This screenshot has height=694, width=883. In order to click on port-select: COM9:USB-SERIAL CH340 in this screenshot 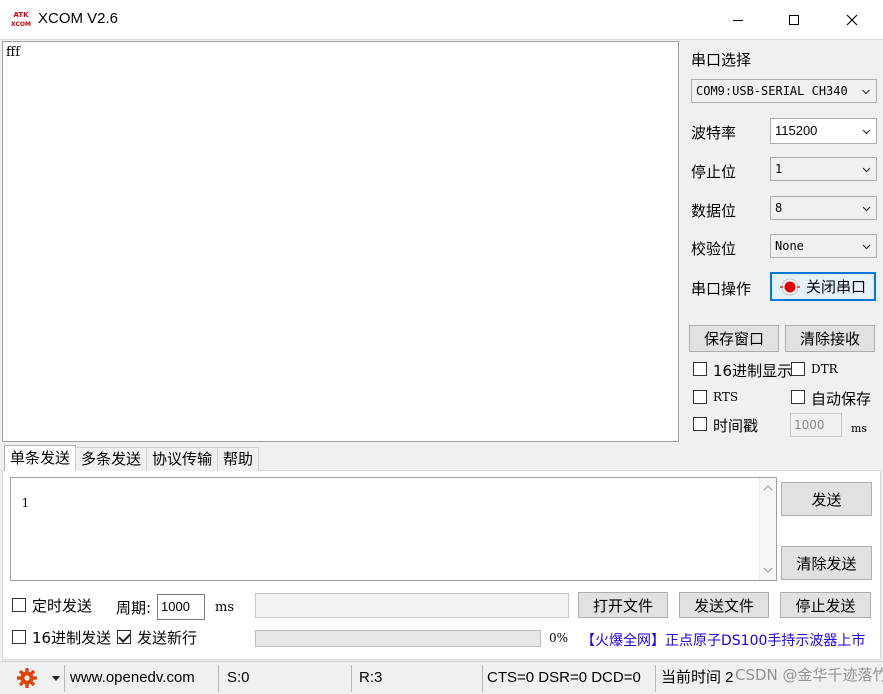, I will do `click(784, 91)`.